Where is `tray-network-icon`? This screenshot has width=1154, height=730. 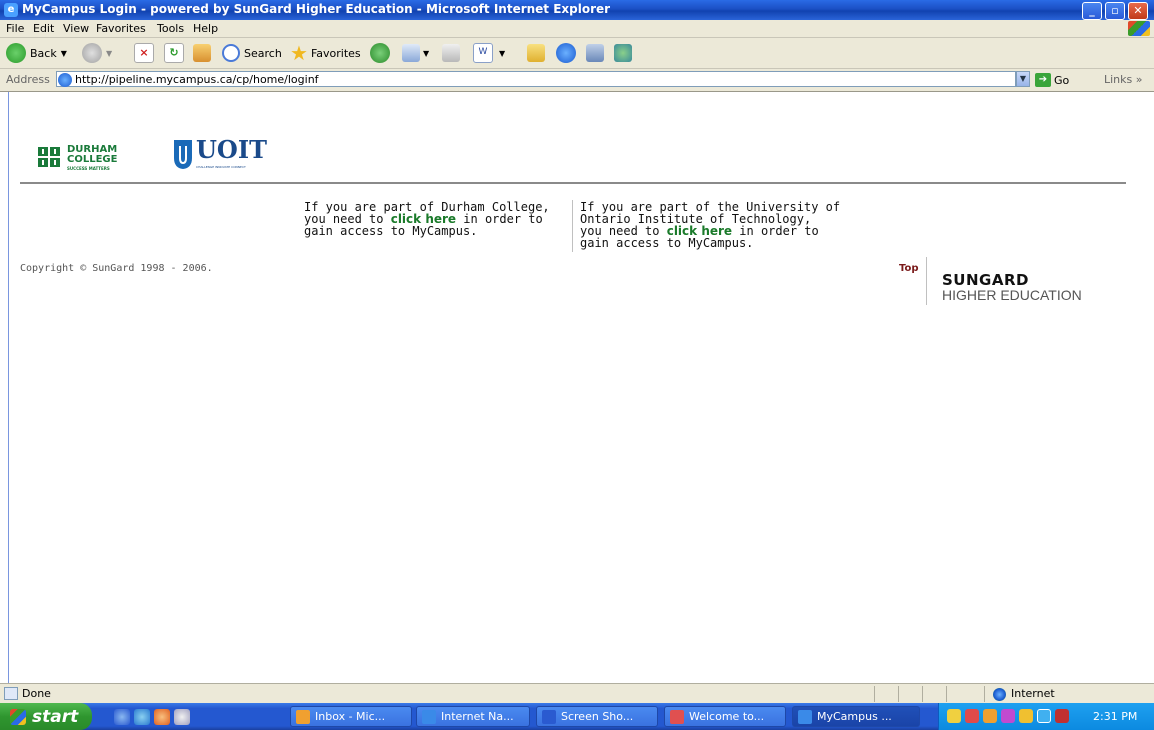
tray-network-icon is located at coordinates (1044, 716).